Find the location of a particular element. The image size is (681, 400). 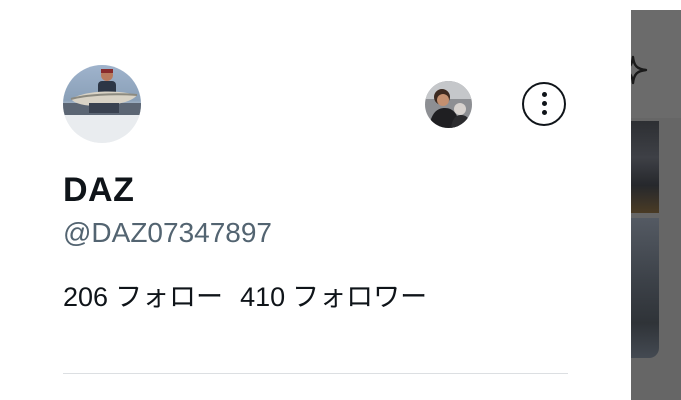

sparkle-icon is located at coordinates (639, 70).